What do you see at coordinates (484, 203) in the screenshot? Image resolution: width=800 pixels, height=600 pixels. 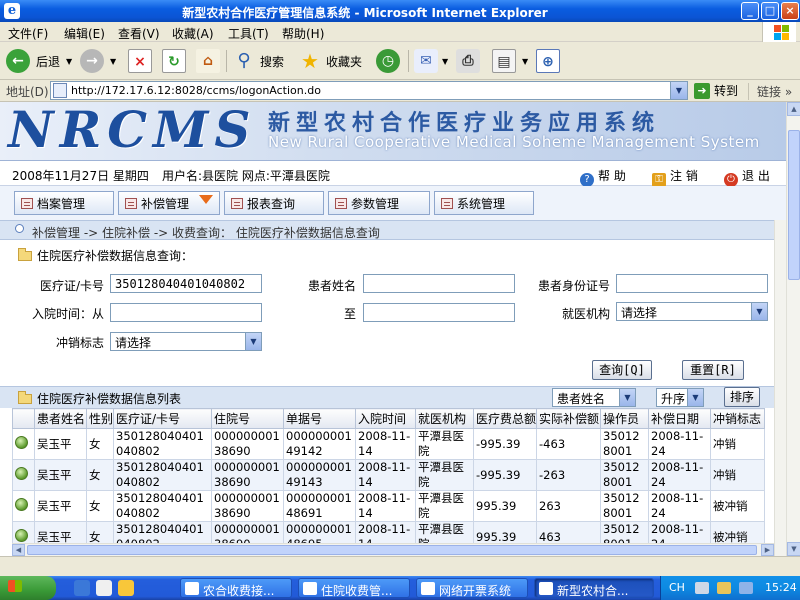 I see `module-system: 系统管理` at bounding box center [484, 203].